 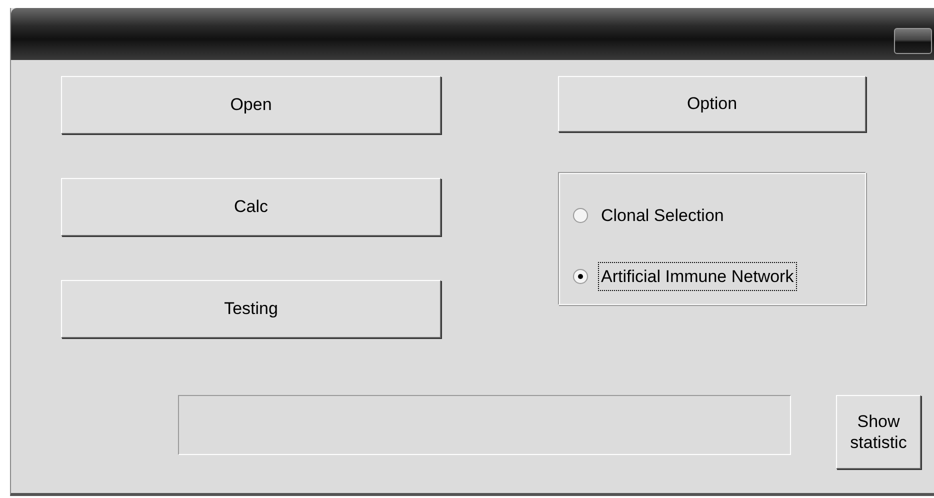 What do you see at coordinates (484, 425) in the screenshot?
I see `status-field` at bounding box center [484, 425].